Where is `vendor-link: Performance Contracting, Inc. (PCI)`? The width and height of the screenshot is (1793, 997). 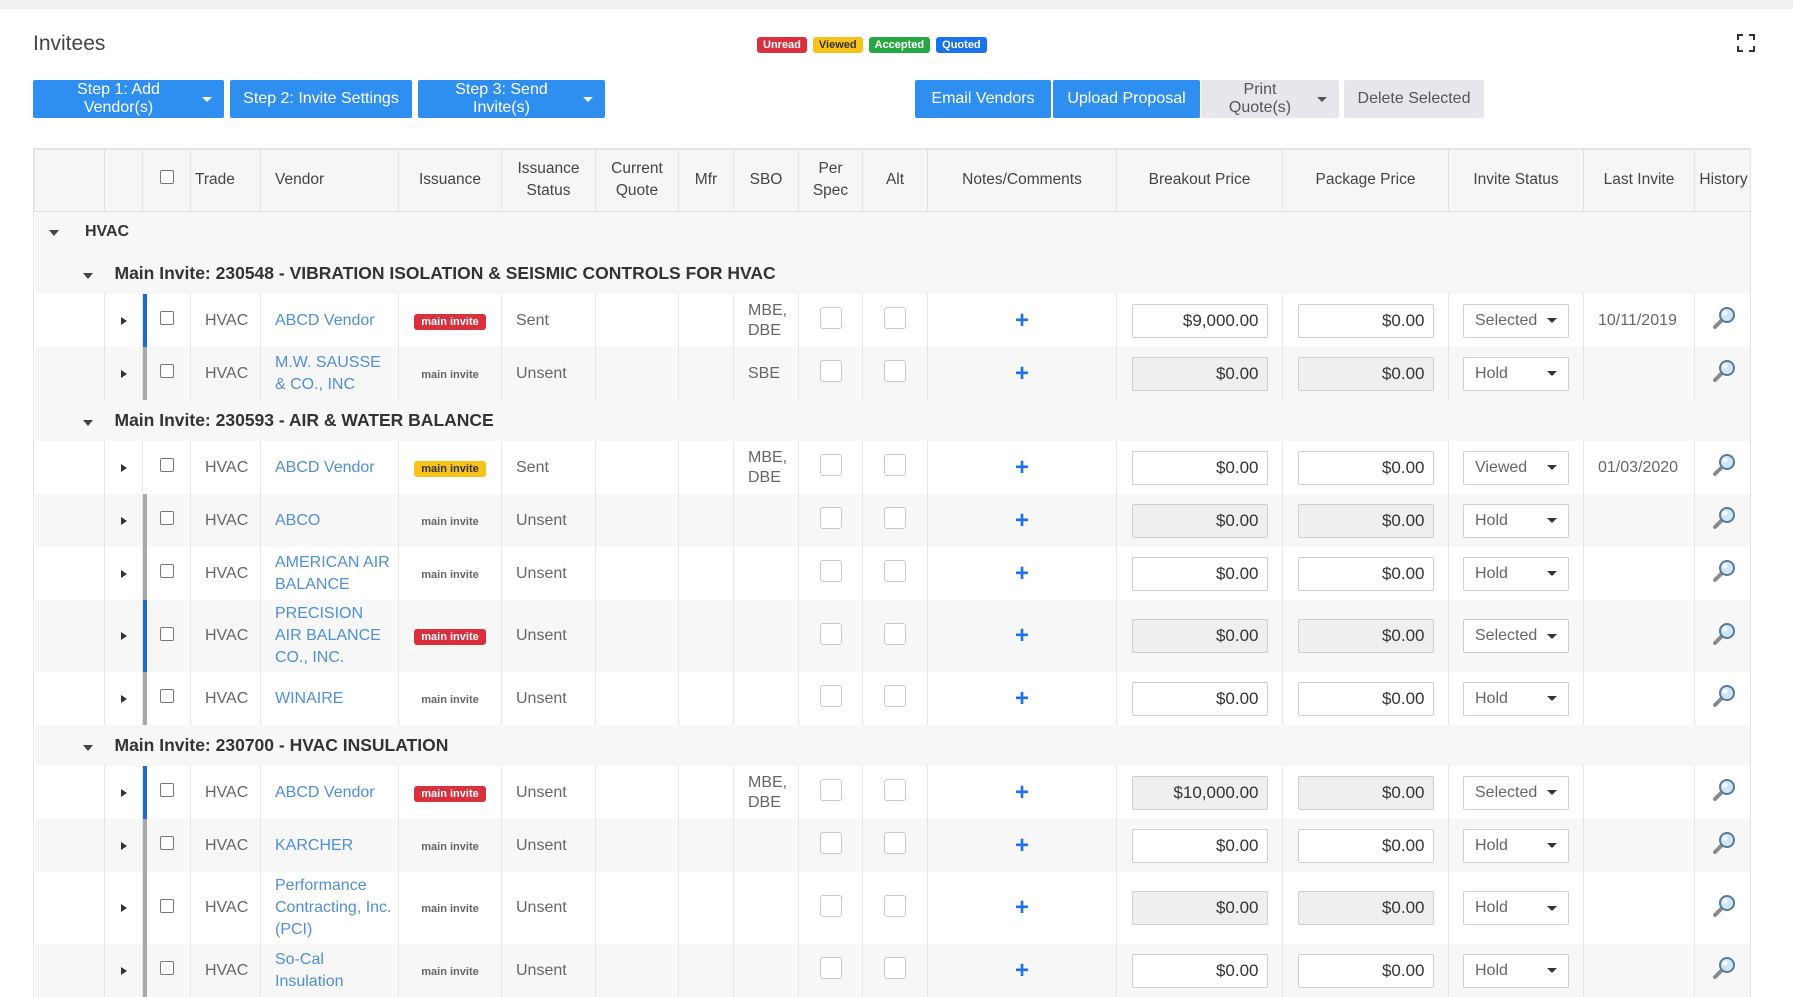
vendor-link: Performance Contracting, Inc. (PCI) is located at coordinates (329, 908).